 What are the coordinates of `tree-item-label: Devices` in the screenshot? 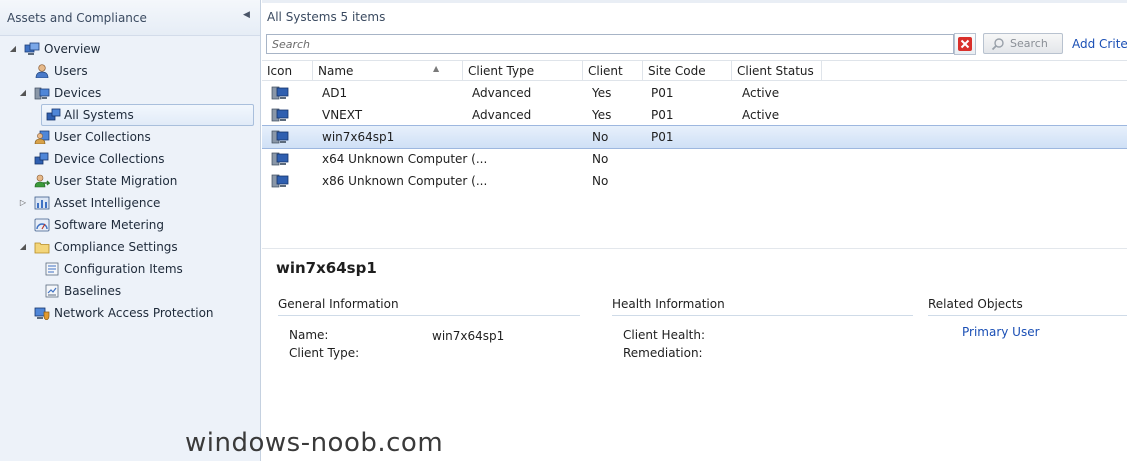 It's located at (78, 93).